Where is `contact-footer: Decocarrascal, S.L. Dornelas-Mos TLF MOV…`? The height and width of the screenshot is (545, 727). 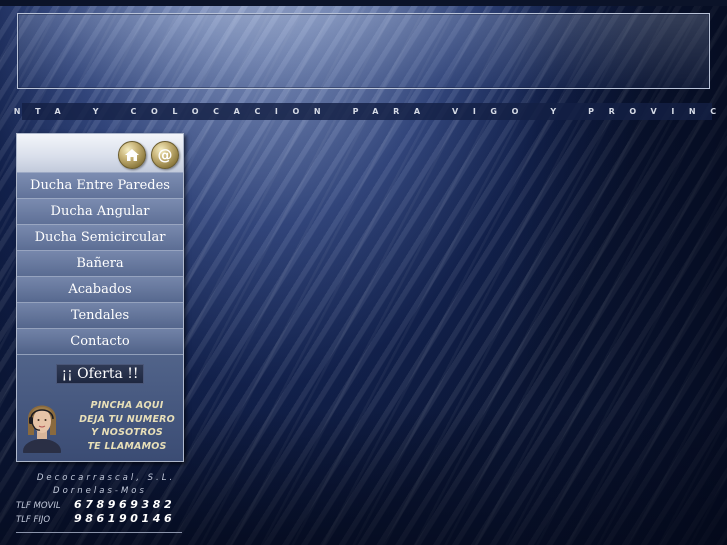 contact-footer: Decocarrascal, S.L. Dornelas-Mos TLF MOV… is located at coordinates (100, 502).